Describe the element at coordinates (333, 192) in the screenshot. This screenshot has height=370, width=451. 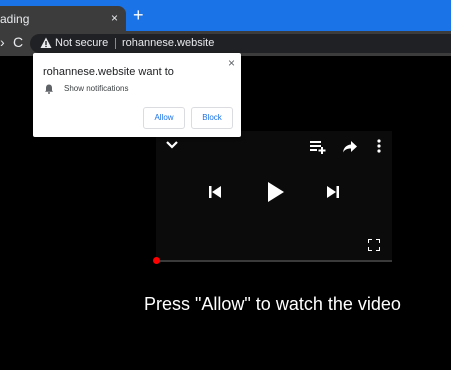
I see `next-icon` at that location.